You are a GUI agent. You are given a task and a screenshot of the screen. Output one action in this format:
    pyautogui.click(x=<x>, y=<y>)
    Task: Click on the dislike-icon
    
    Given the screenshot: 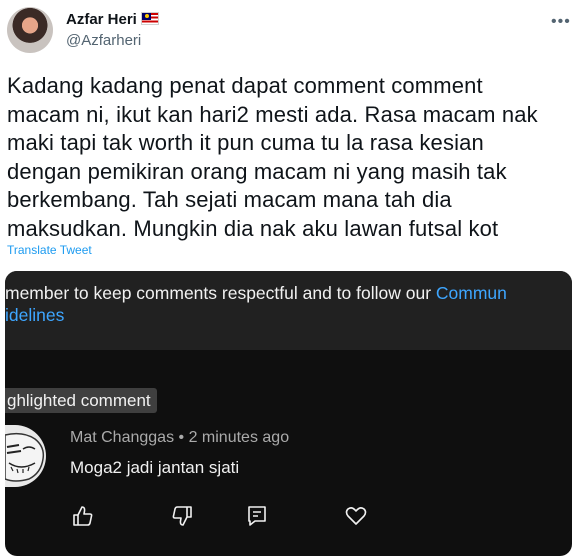 What is the action you would take?
    pyautogui.click(x=182, y=516)
    